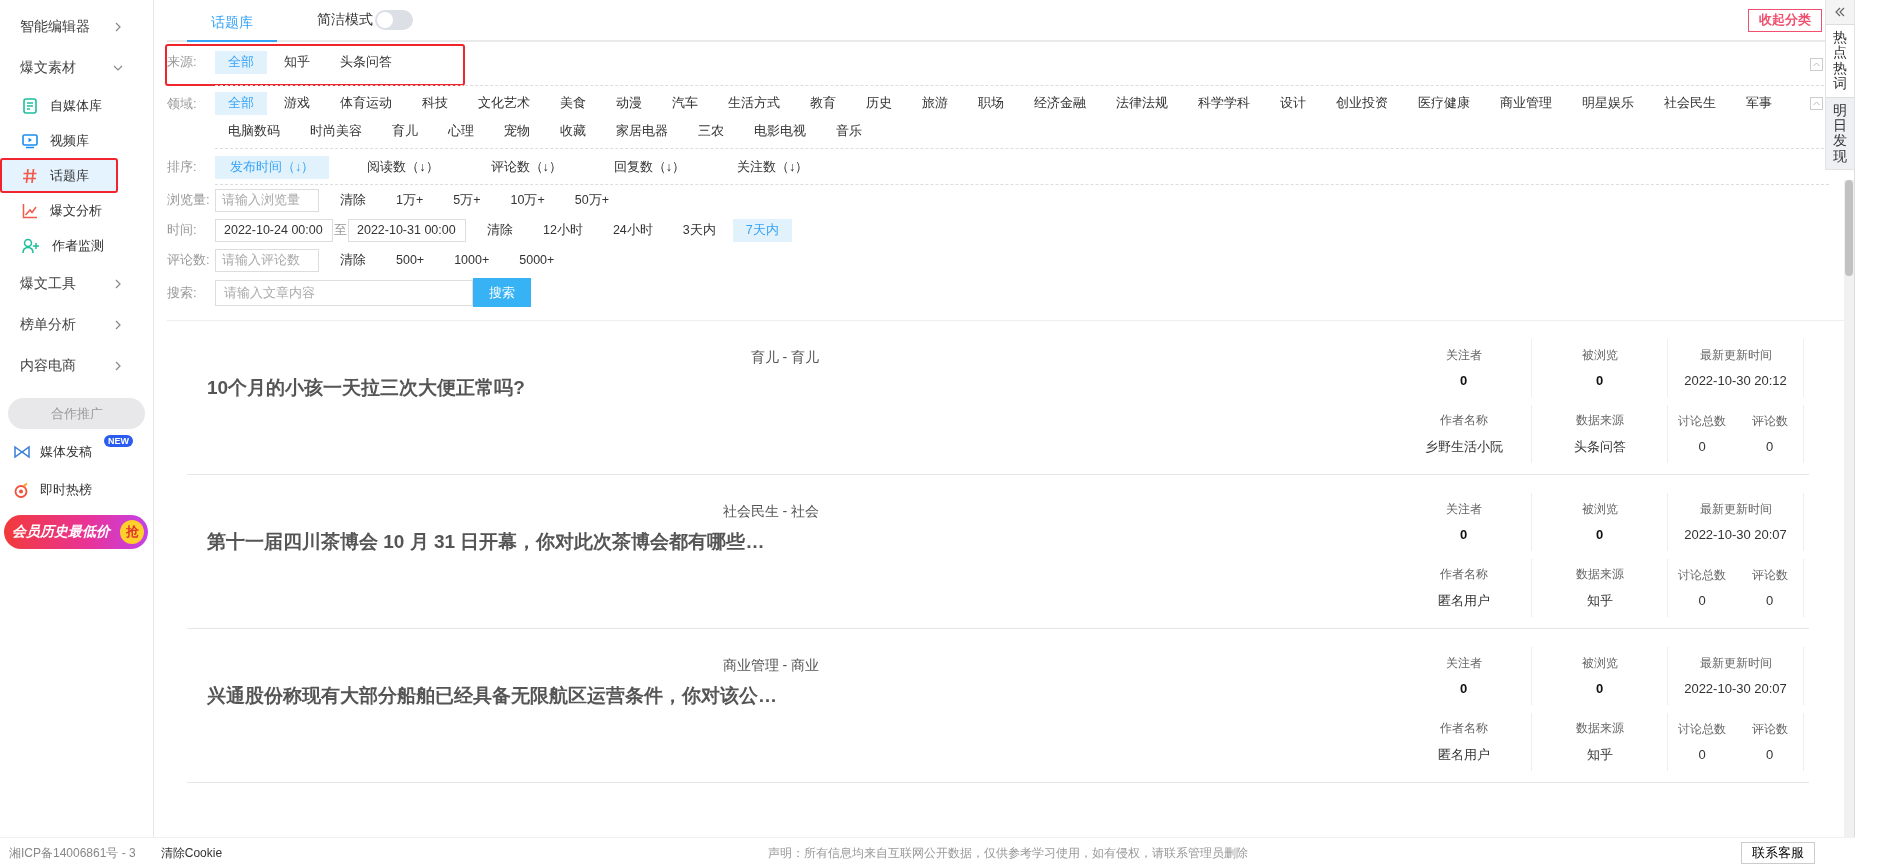  I want to click on filter-option: 汽车, so click(685, 103).